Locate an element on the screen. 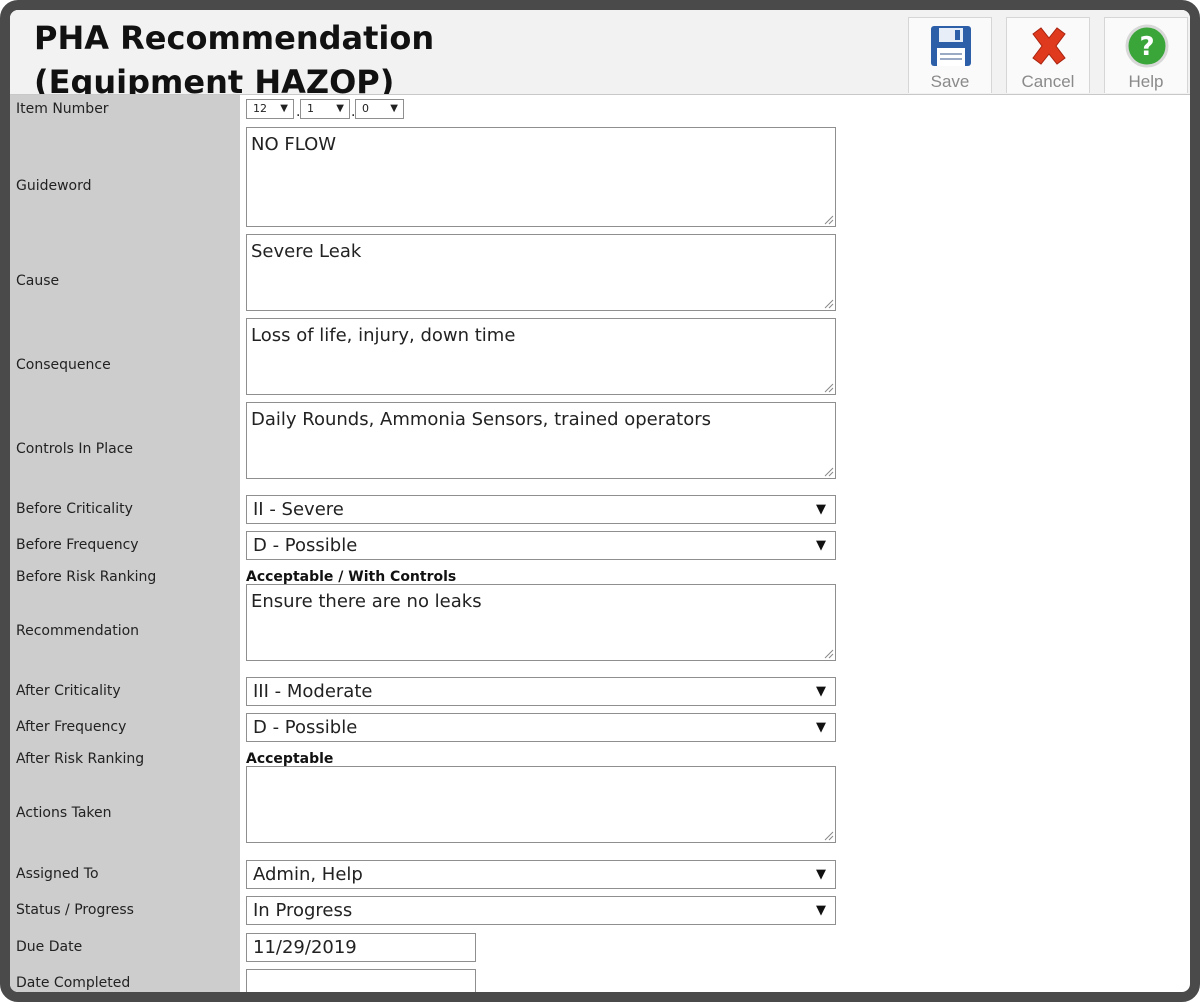  after-frequency-select: D - Possible ▼ is located at coordinates (541, 727).